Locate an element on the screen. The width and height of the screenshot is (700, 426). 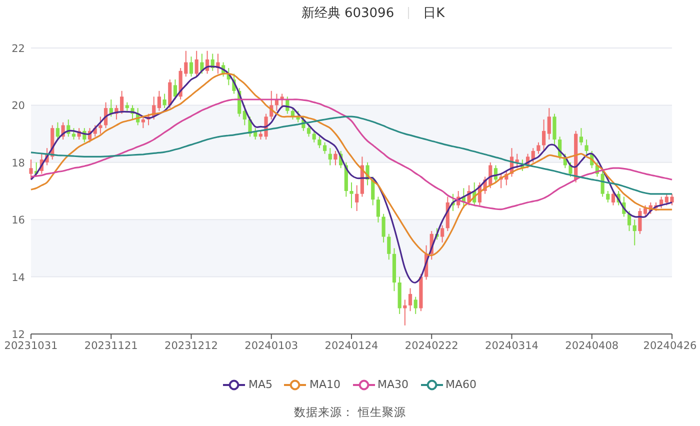
x-axis-label: 20240408 is located at coordinates (592, 346).